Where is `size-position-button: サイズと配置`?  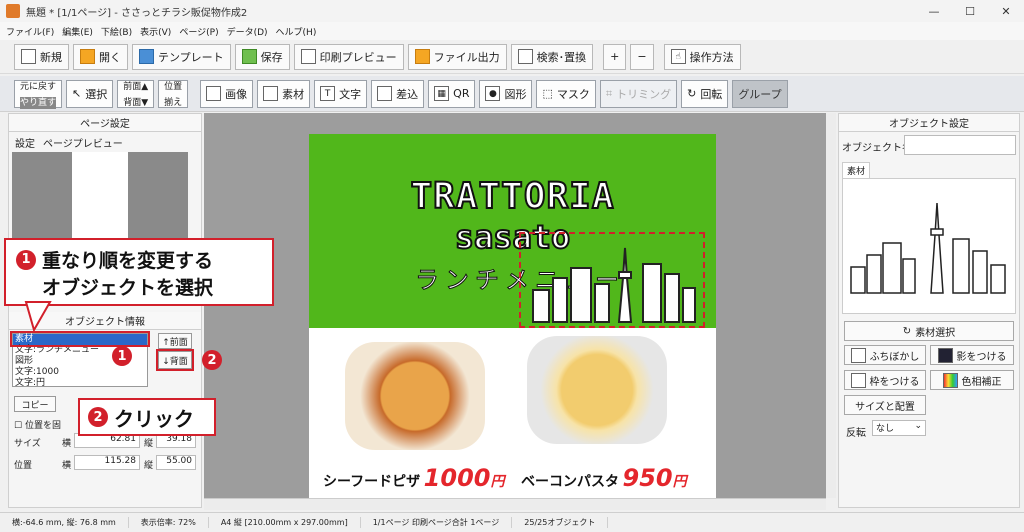
size-position-button: サイズと配置 is located at coordinates (885, 405).